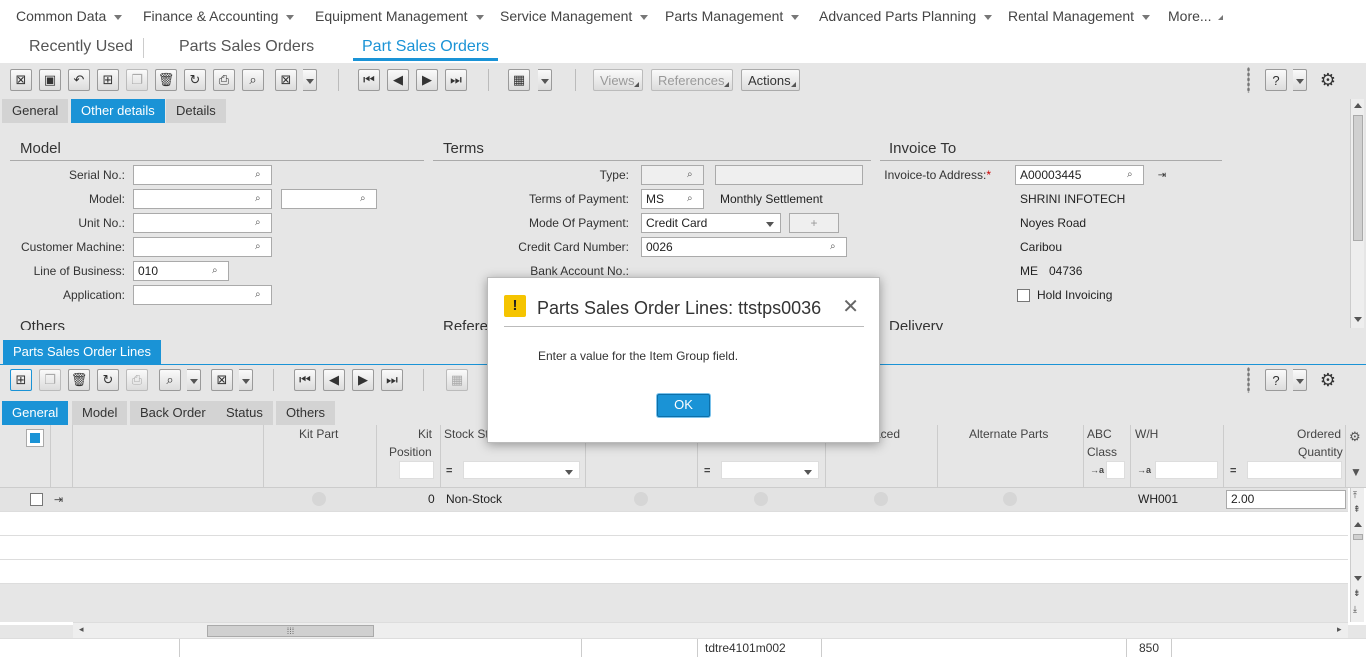 This screenshot has width=1366, height=657. Describe the element at coordinates (744, 247) in the screenshot. I see `credit-card-number-field: 0026 ⌕` at that location.